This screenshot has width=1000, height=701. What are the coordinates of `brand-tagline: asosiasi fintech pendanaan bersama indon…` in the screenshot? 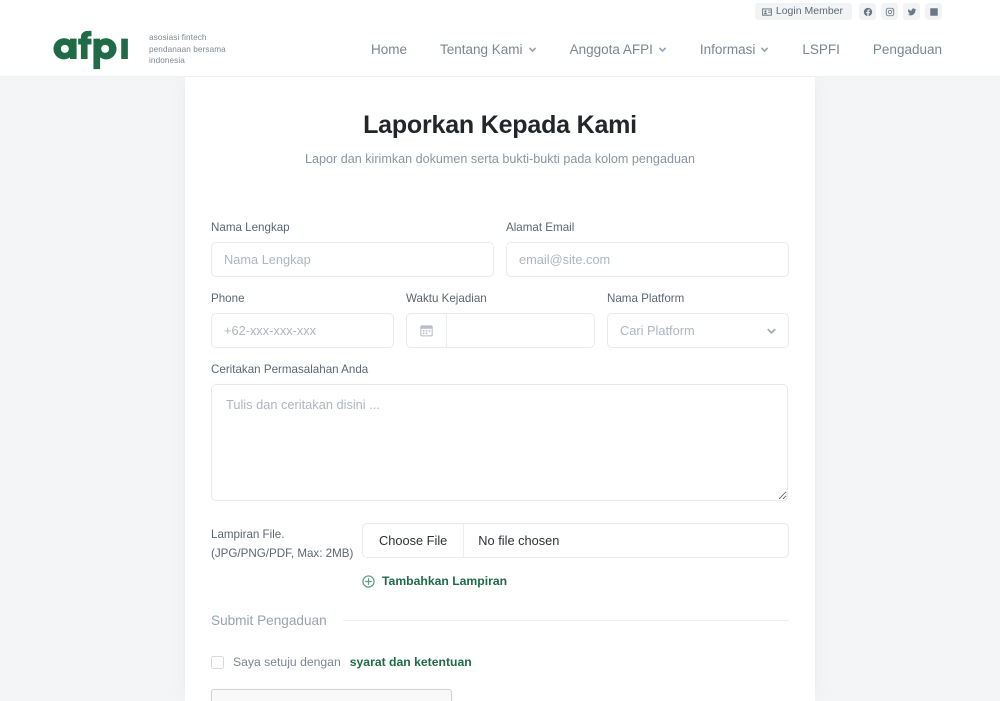 It's located at (187, 49).